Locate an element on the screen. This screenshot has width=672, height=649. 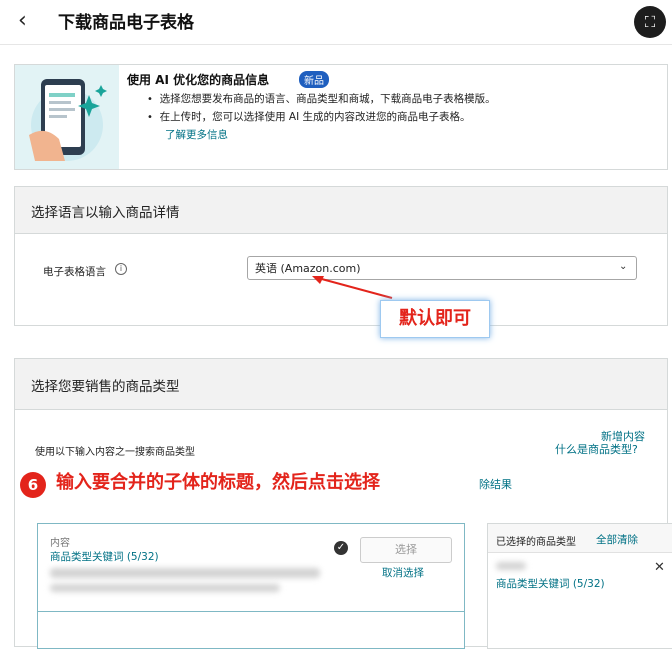
bullet-text: 选择您想要发布商品的语言、商品类型和商城，下载商品电子表格模版。 is located at coordinates (327, 99).